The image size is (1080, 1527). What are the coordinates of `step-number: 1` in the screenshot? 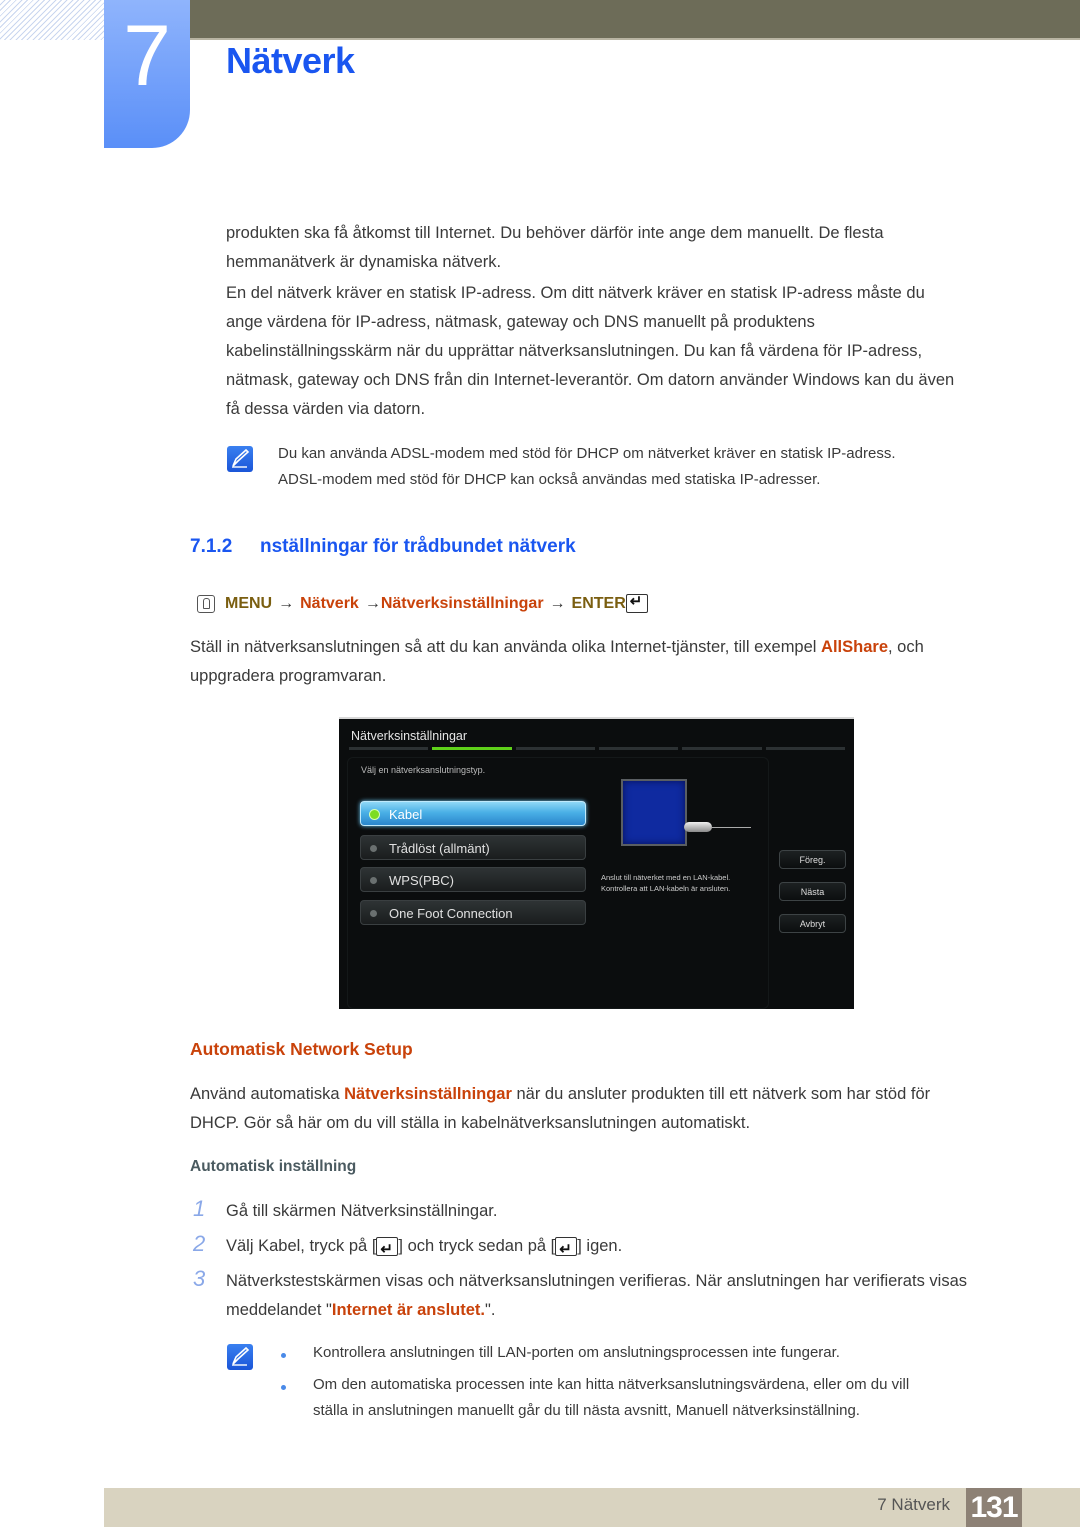 It's located at (199, 1208).